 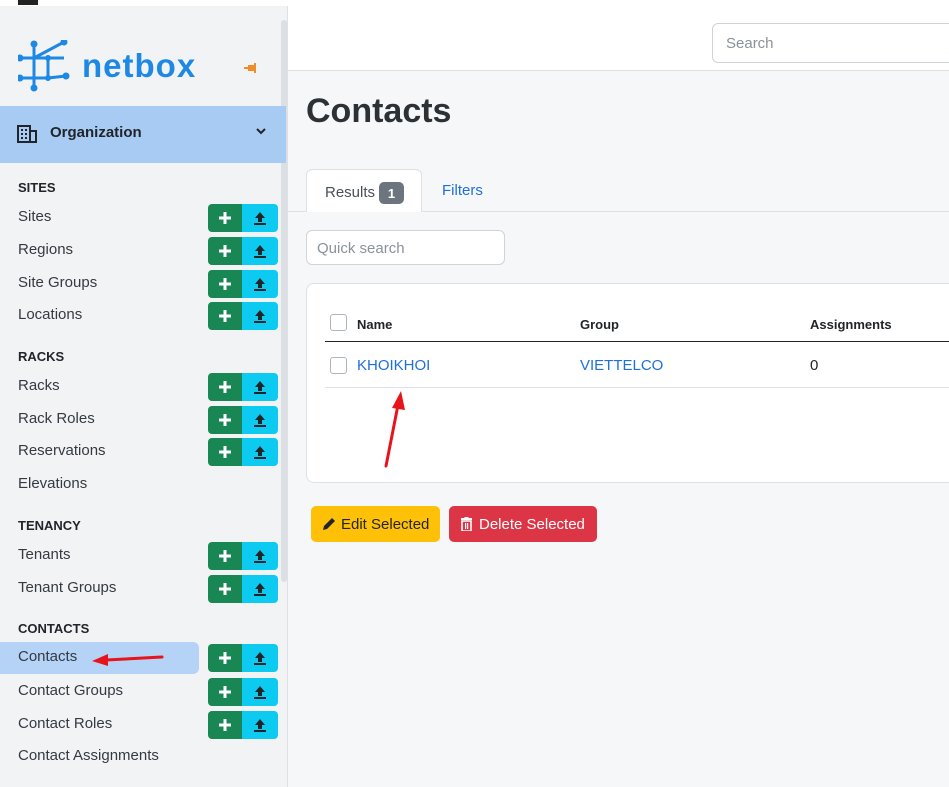 I want to click on add-rack-button, so click(x=225, y=387).